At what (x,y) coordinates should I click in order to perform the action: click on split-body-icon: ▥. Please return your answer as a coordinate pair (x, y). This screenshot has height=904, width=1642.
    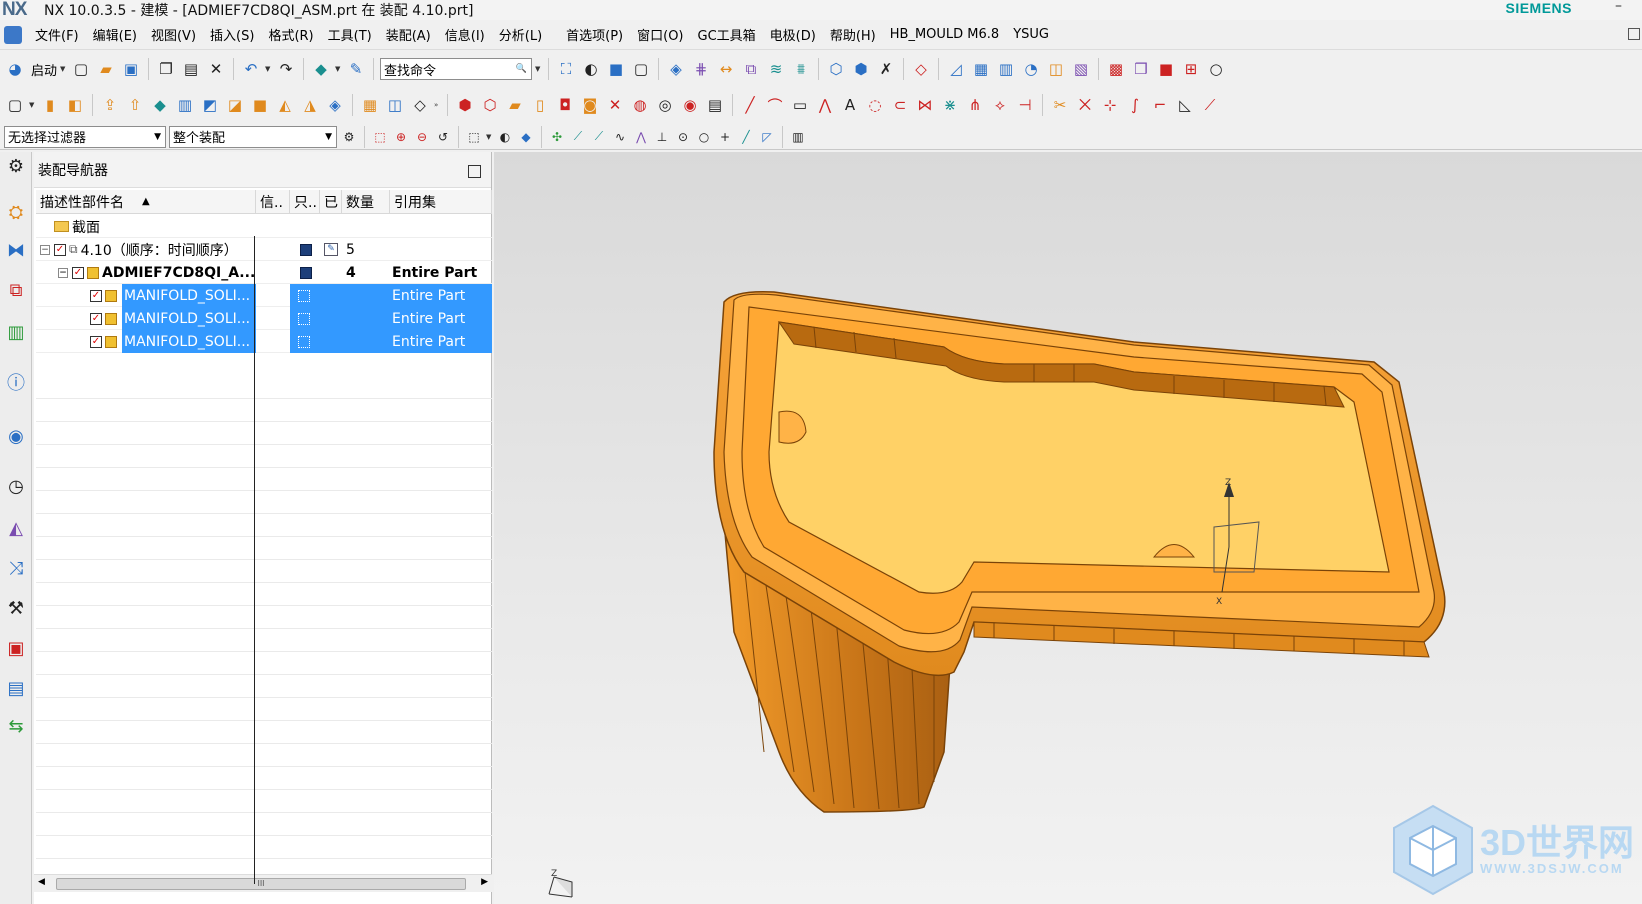
    Looking at the image, I should click on (185, 105).